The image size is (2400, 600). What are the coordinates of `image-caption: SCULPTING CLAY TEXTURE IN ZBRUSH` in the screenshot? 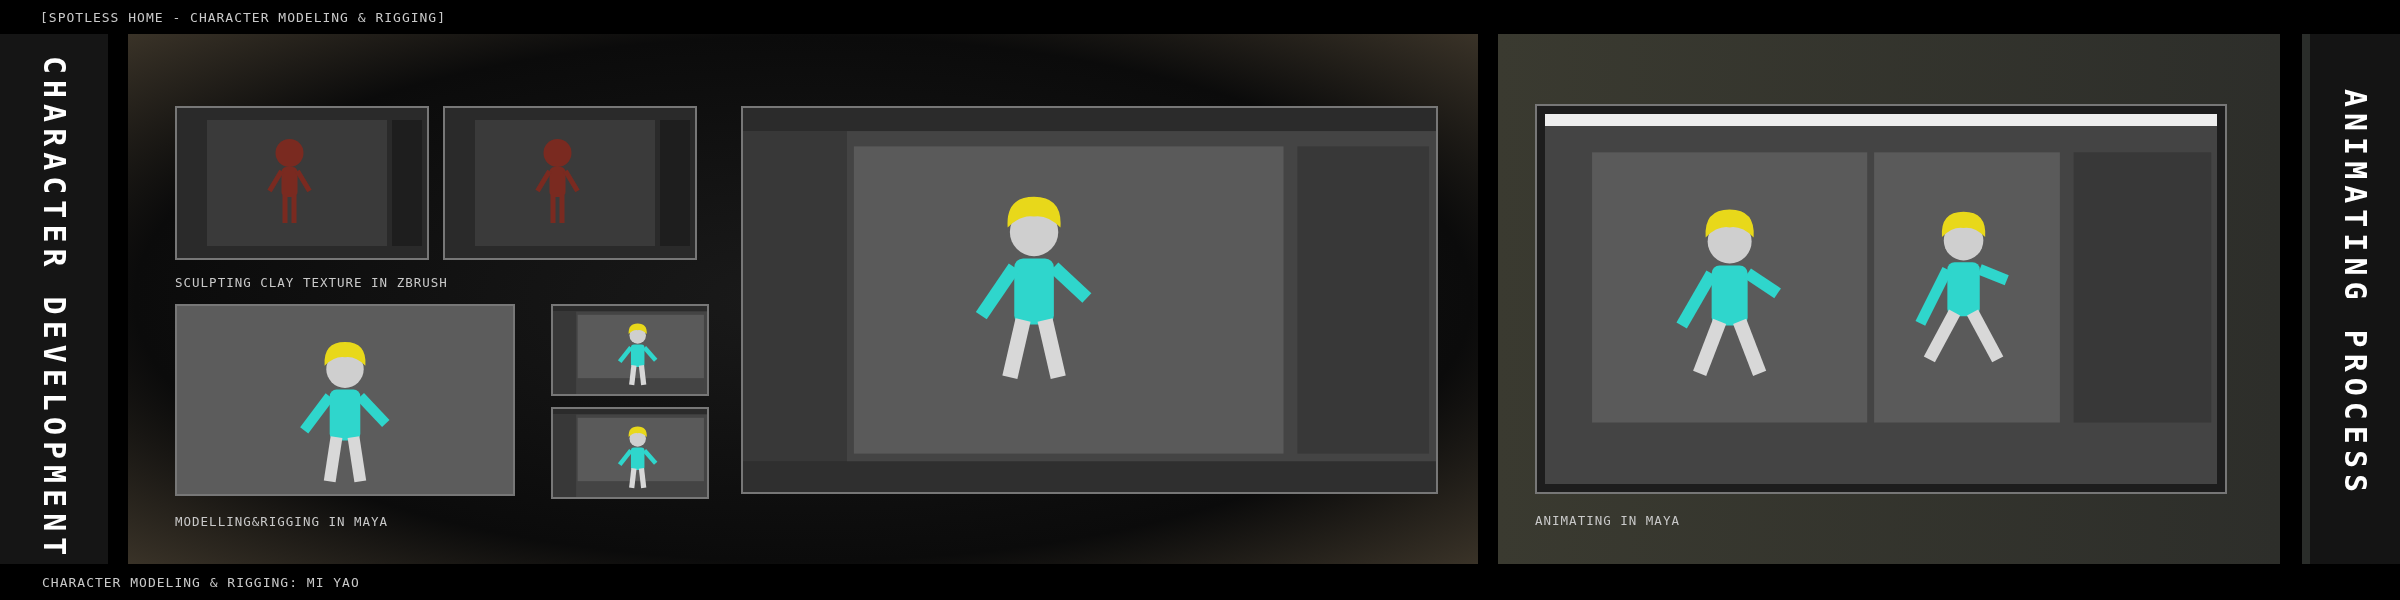 It's located at (312, 282).